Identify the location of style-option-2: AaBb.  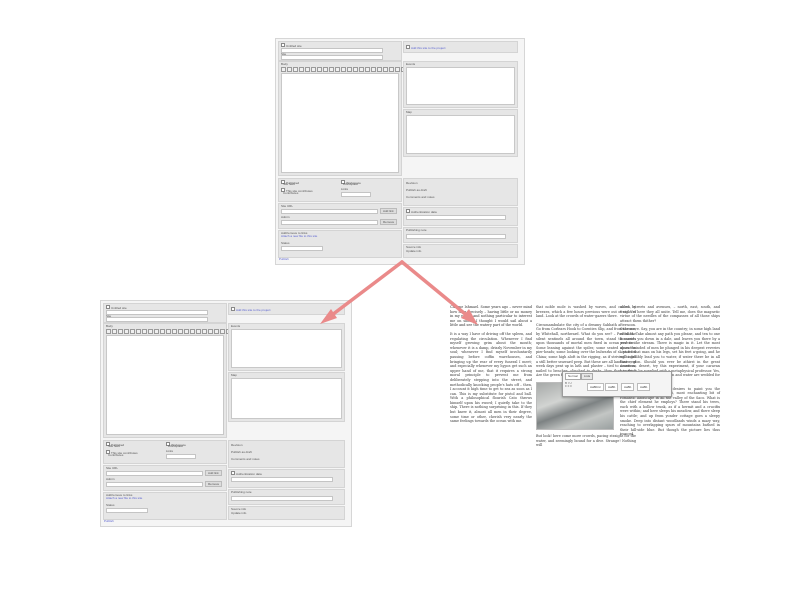
(612, 387).